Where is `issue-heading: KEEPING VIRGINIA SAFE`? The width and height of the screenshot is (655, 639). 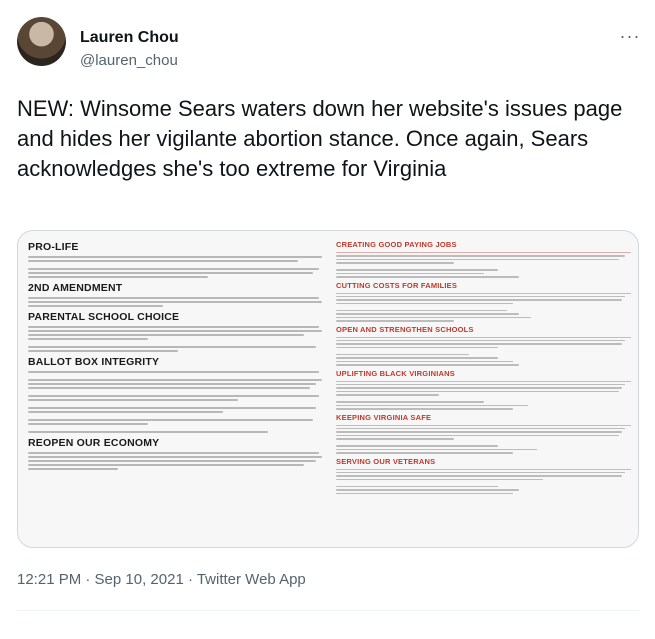
issue-heading: KEEPING VIRGINIA SAFE is located at coordinates (384, 417).